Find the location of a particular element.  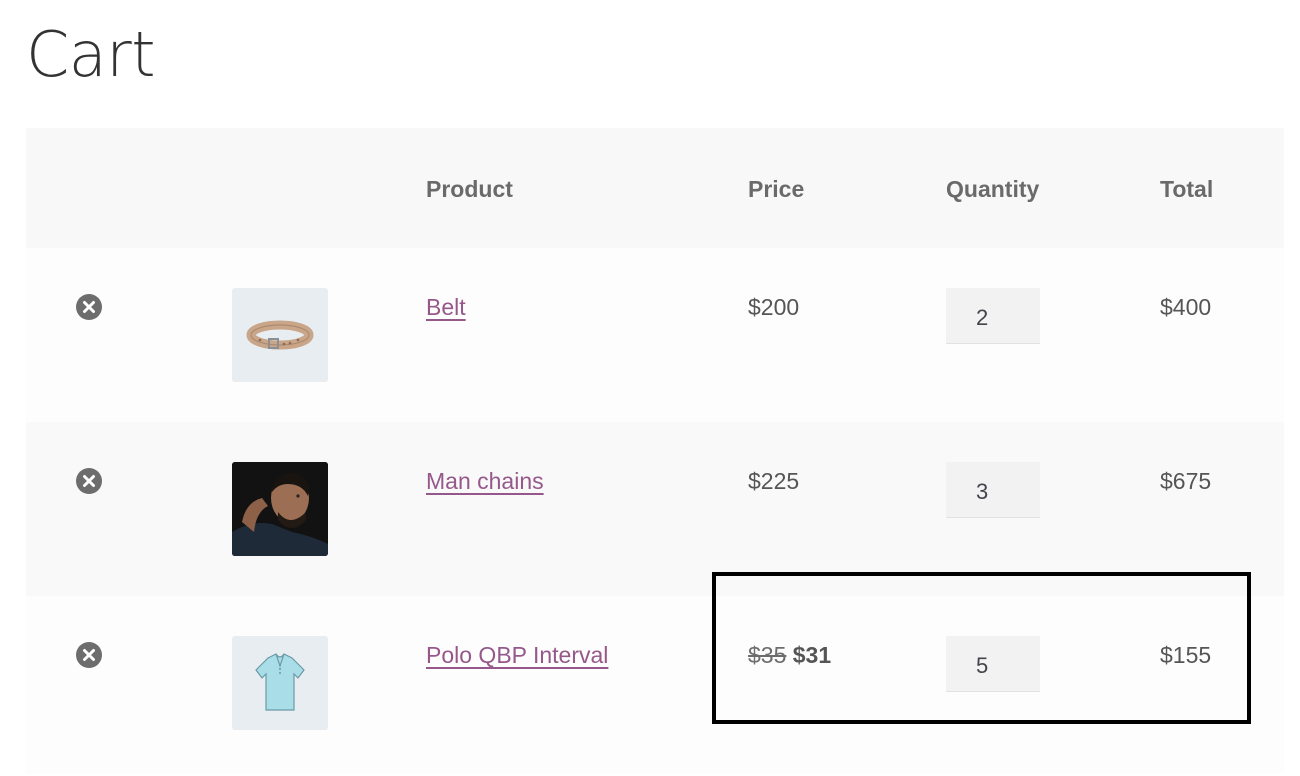

product-link-belt: Belt is located at coordinates (446, 307).